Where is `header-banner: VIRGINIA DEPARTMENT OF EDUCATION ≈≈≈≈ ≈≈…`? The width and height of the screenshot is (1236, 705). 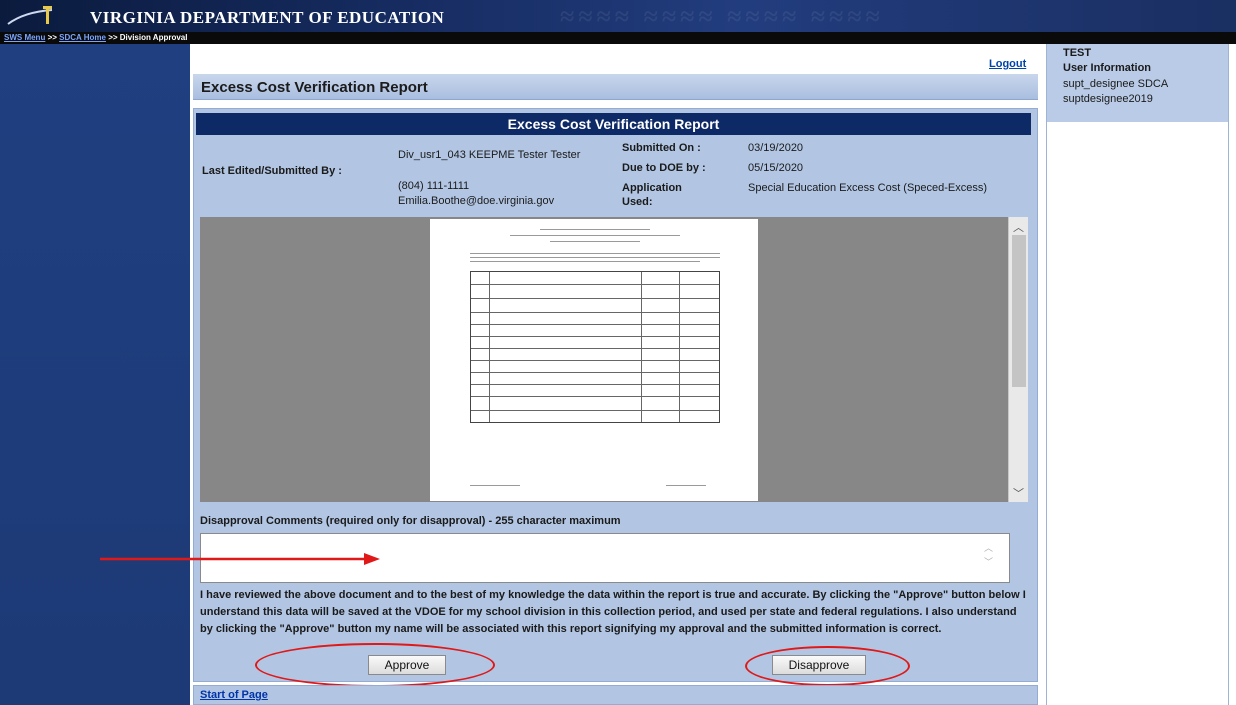
header-banner: VIRGINIA DEPARTMENT OF EDUCATION ≈≈≈≈ ≈≈… is located at coordinates (618, 16).